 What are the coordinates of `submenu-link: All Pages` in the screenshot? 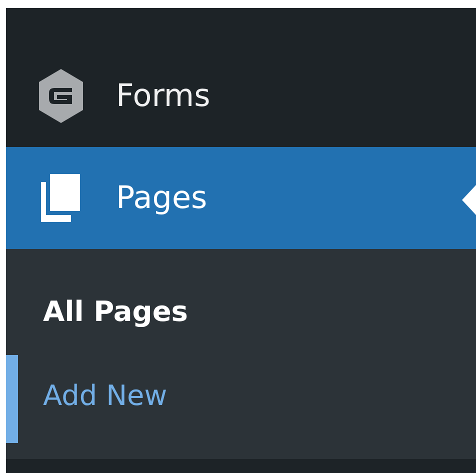 It's located at (115, 311).